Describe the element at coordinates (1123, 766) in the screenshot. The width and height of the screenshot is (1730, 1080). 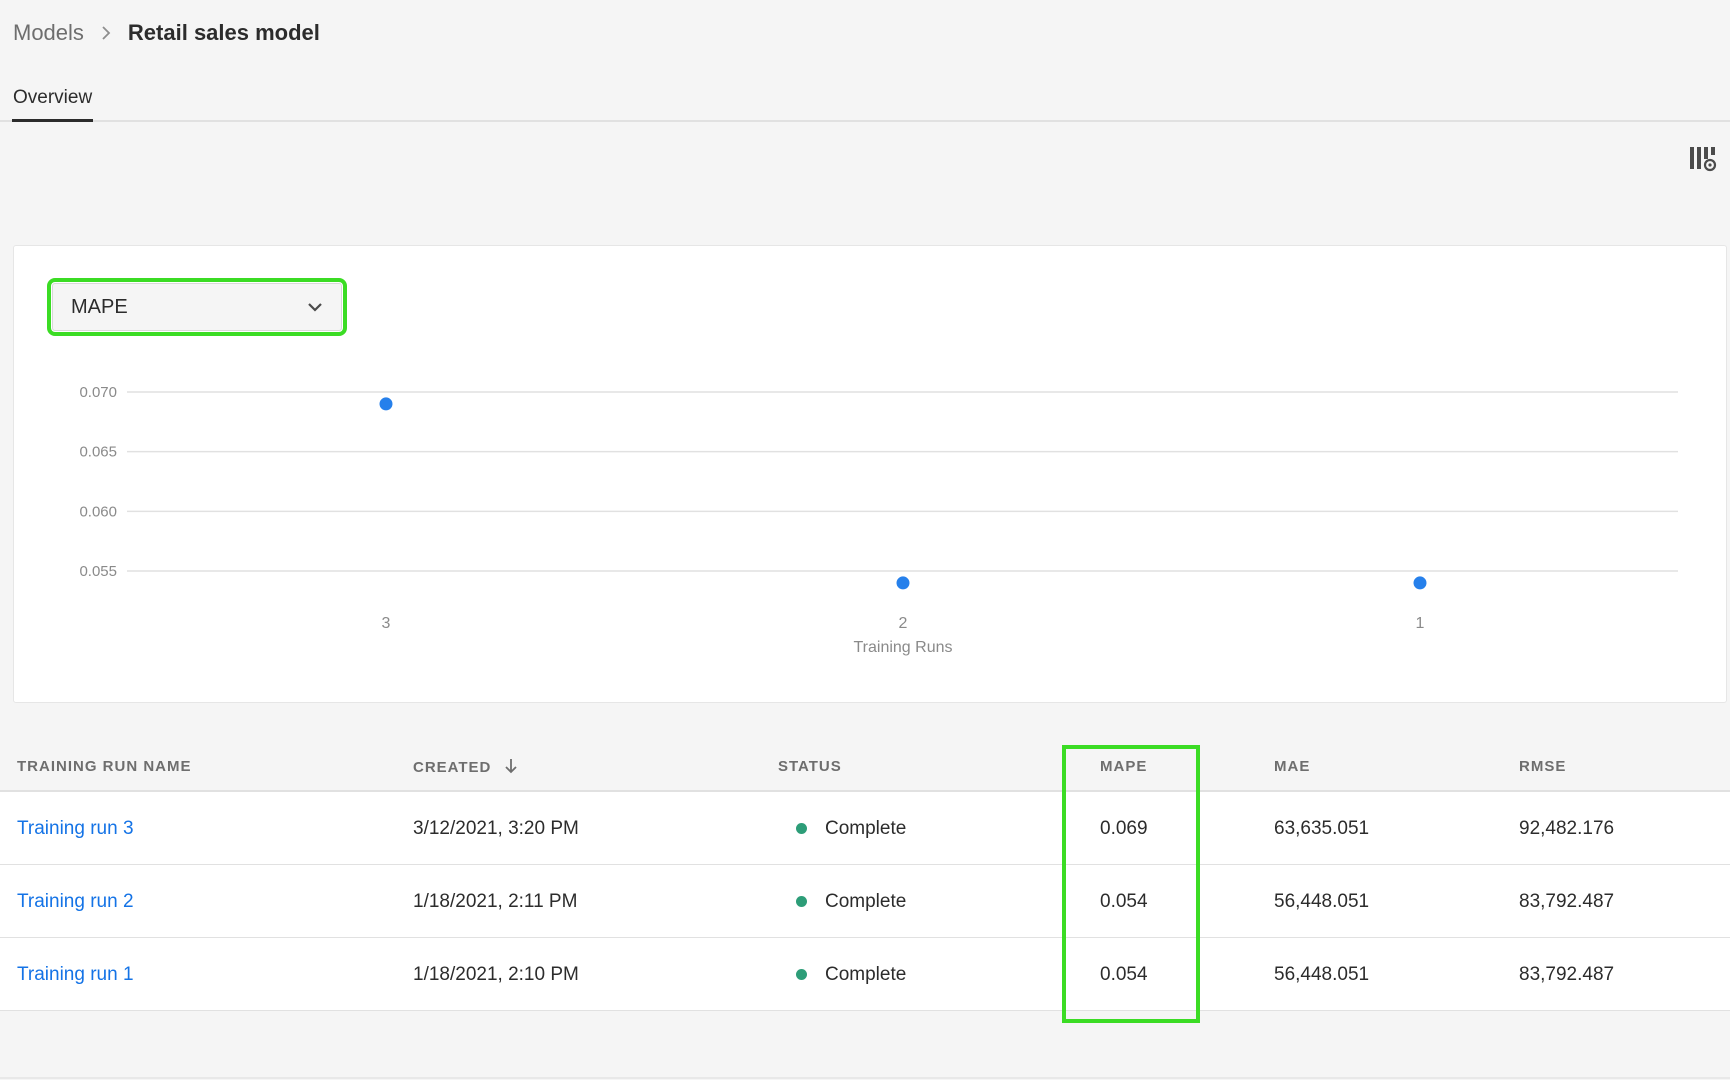
I see `column-header-mape: MAPE` at that location.